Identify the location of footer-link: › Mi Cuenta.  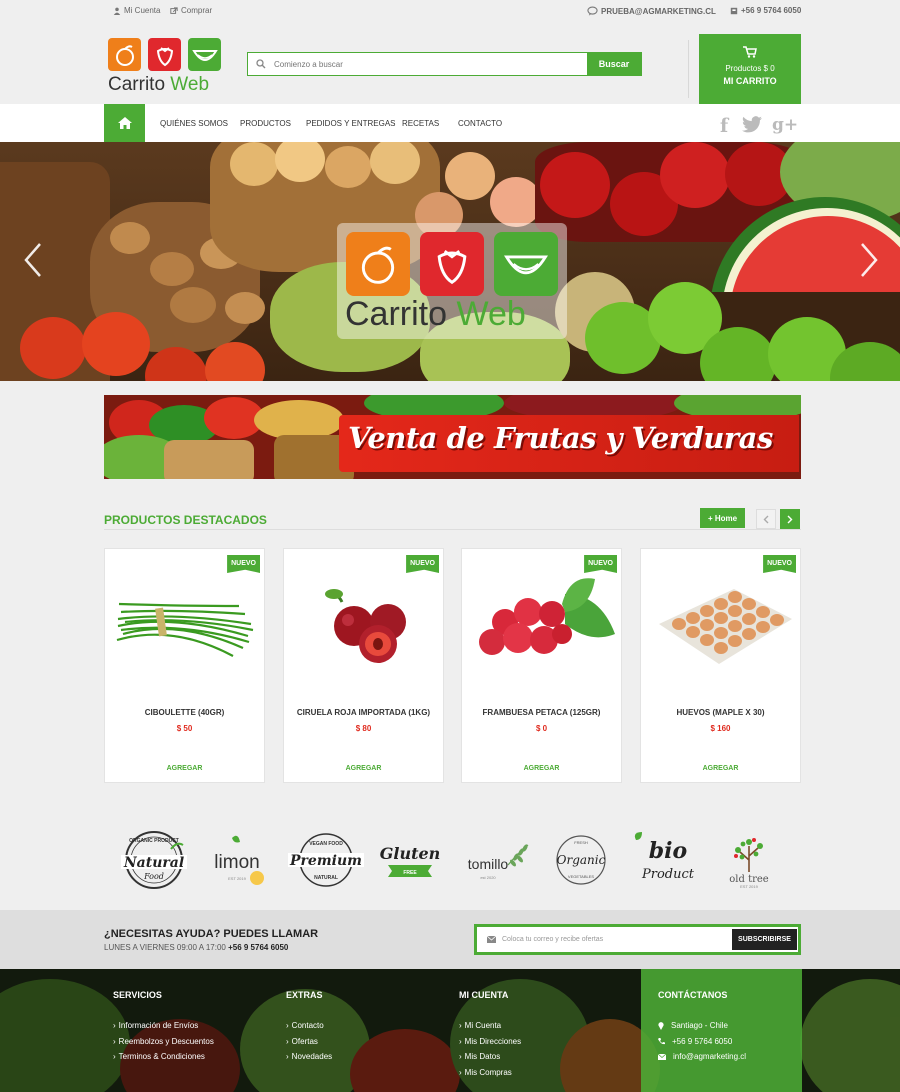
(490, 1026).